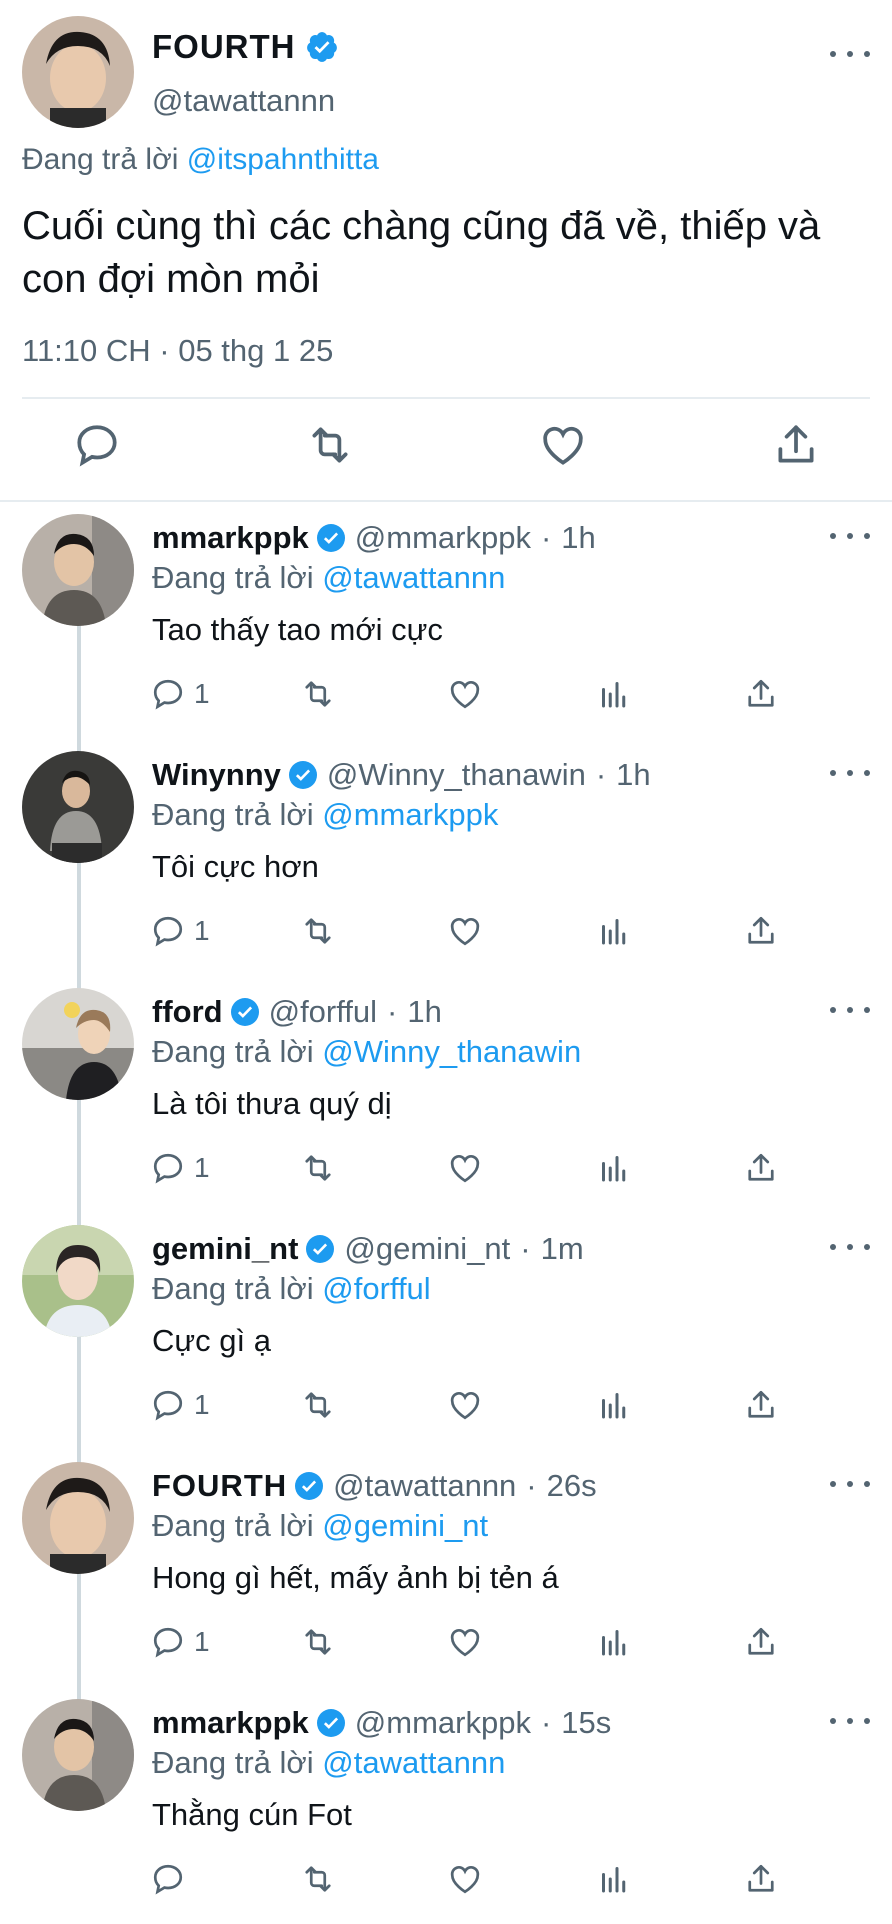  Describe the element at coordinates (562, 1249) in the screenshot. I see `reply-timestamp: 1m` at that location.